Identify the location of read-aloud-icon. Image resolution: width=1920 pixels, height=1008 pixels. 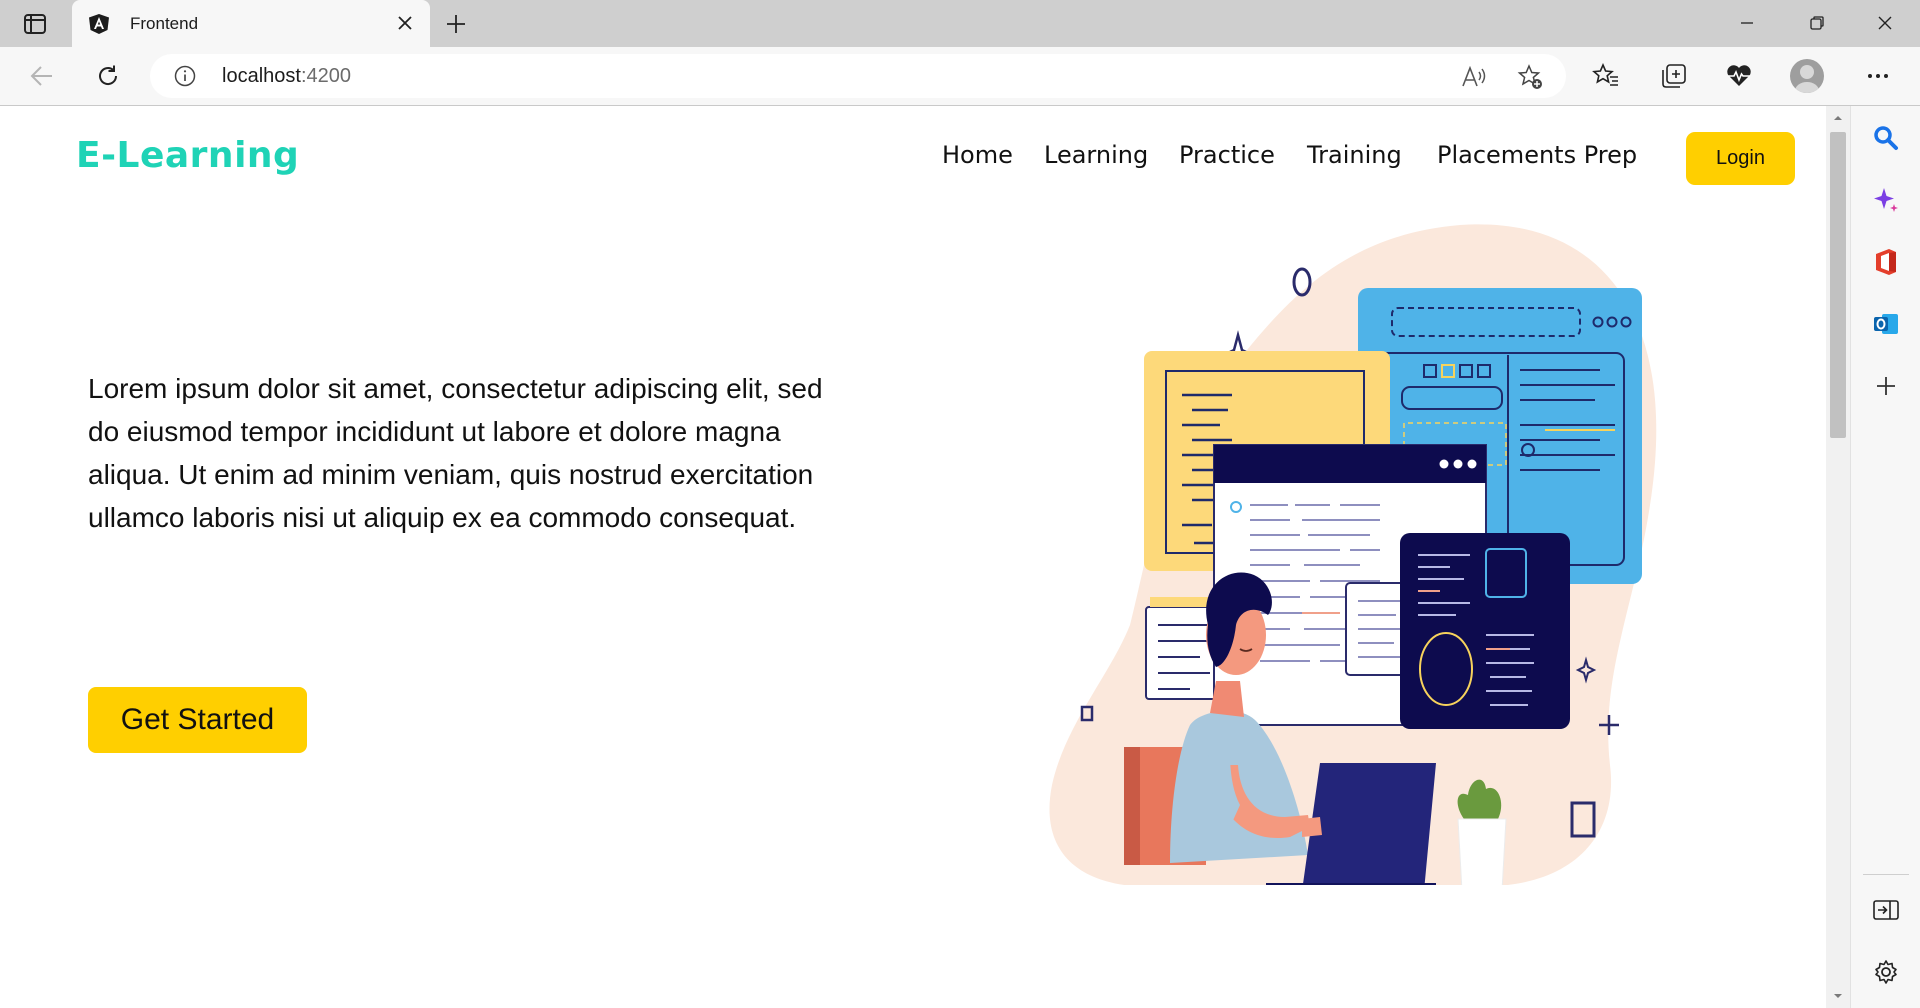
(1474, 76).